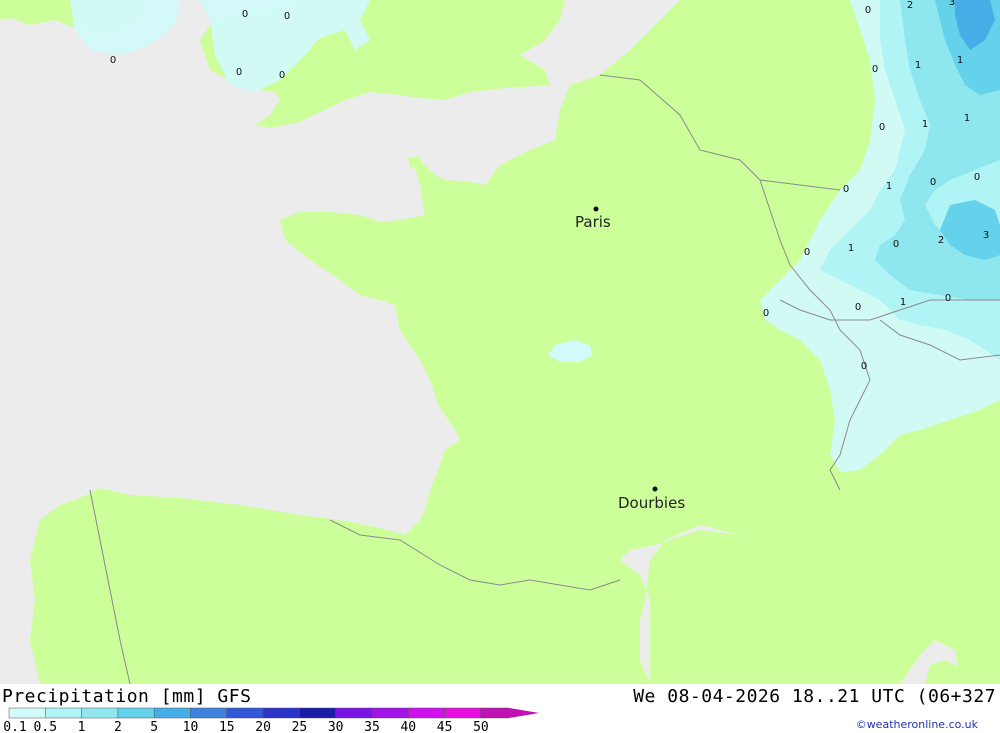 The width and height of the screenshot is (1000, 733). Describe the element at coordinates (336, 726) in the screenshot. I see `legend-tick-label: 30` at that location.